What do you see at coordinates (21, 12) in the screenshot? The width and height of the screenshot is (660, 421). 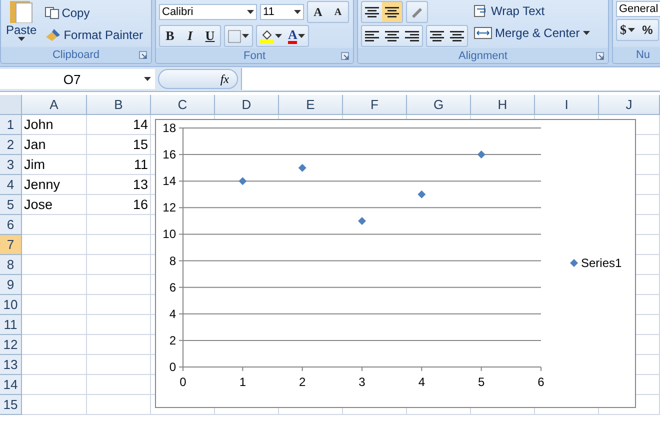 I see `clipboard-icon` at bounding box center [21, 12].